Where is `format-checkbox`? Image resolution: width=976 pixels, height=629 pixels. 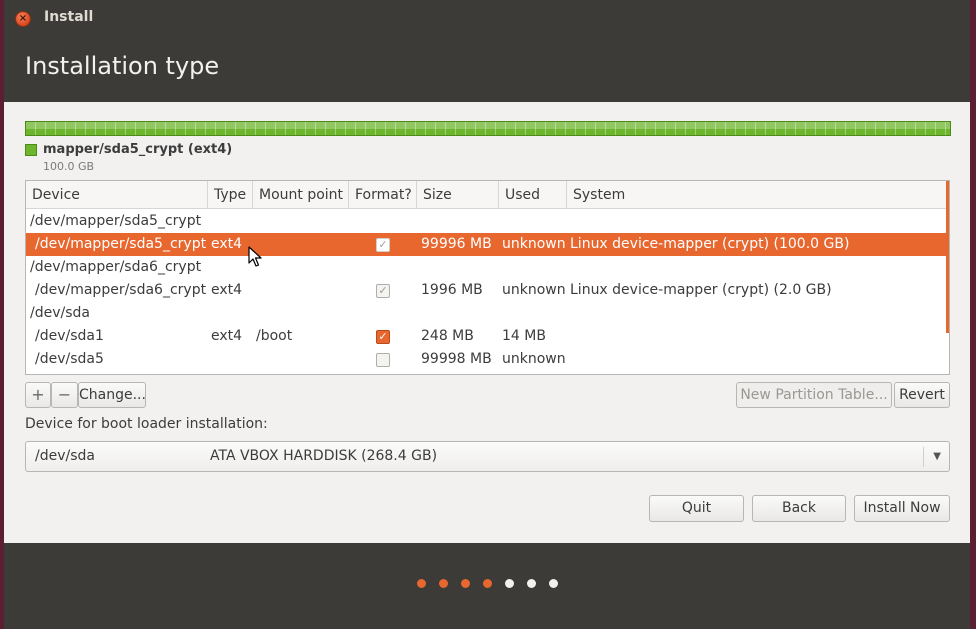 format-checkbox is located at coordinates (383, 360).